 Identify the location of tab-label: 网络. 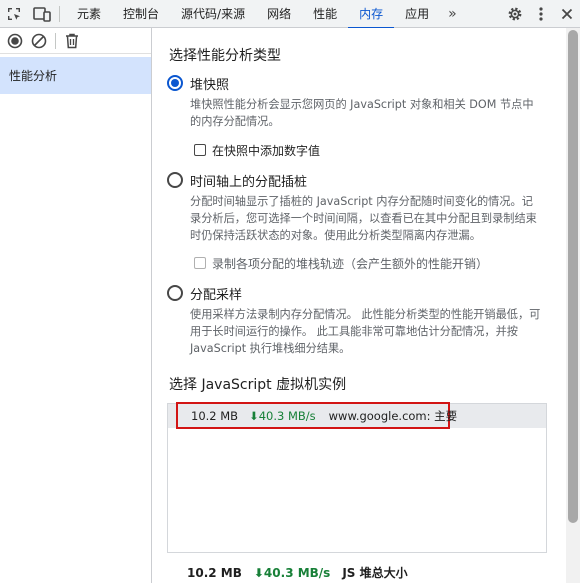
(279, 14).